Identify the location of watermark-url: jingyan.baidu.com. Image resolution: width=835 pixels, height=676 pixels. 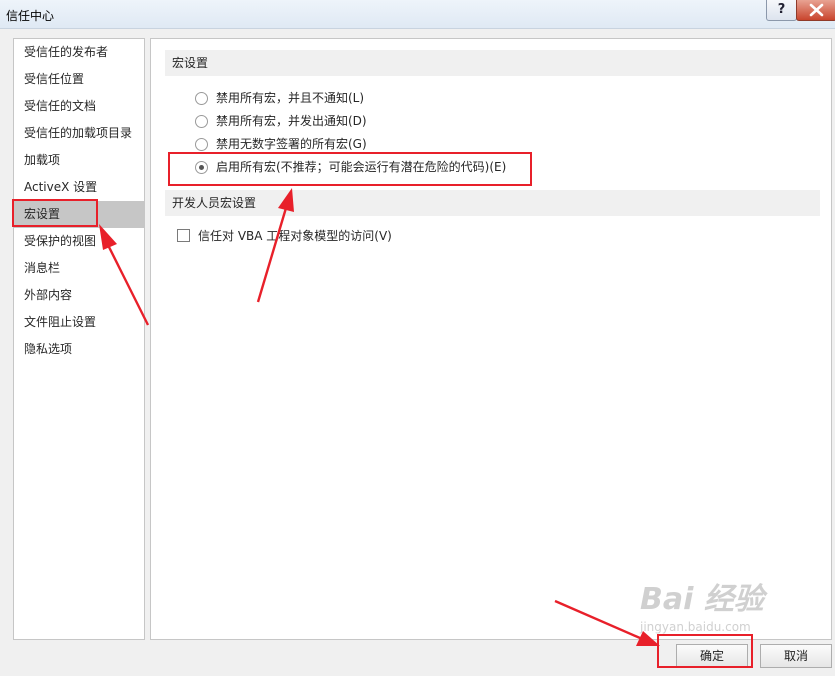
(695, 627).